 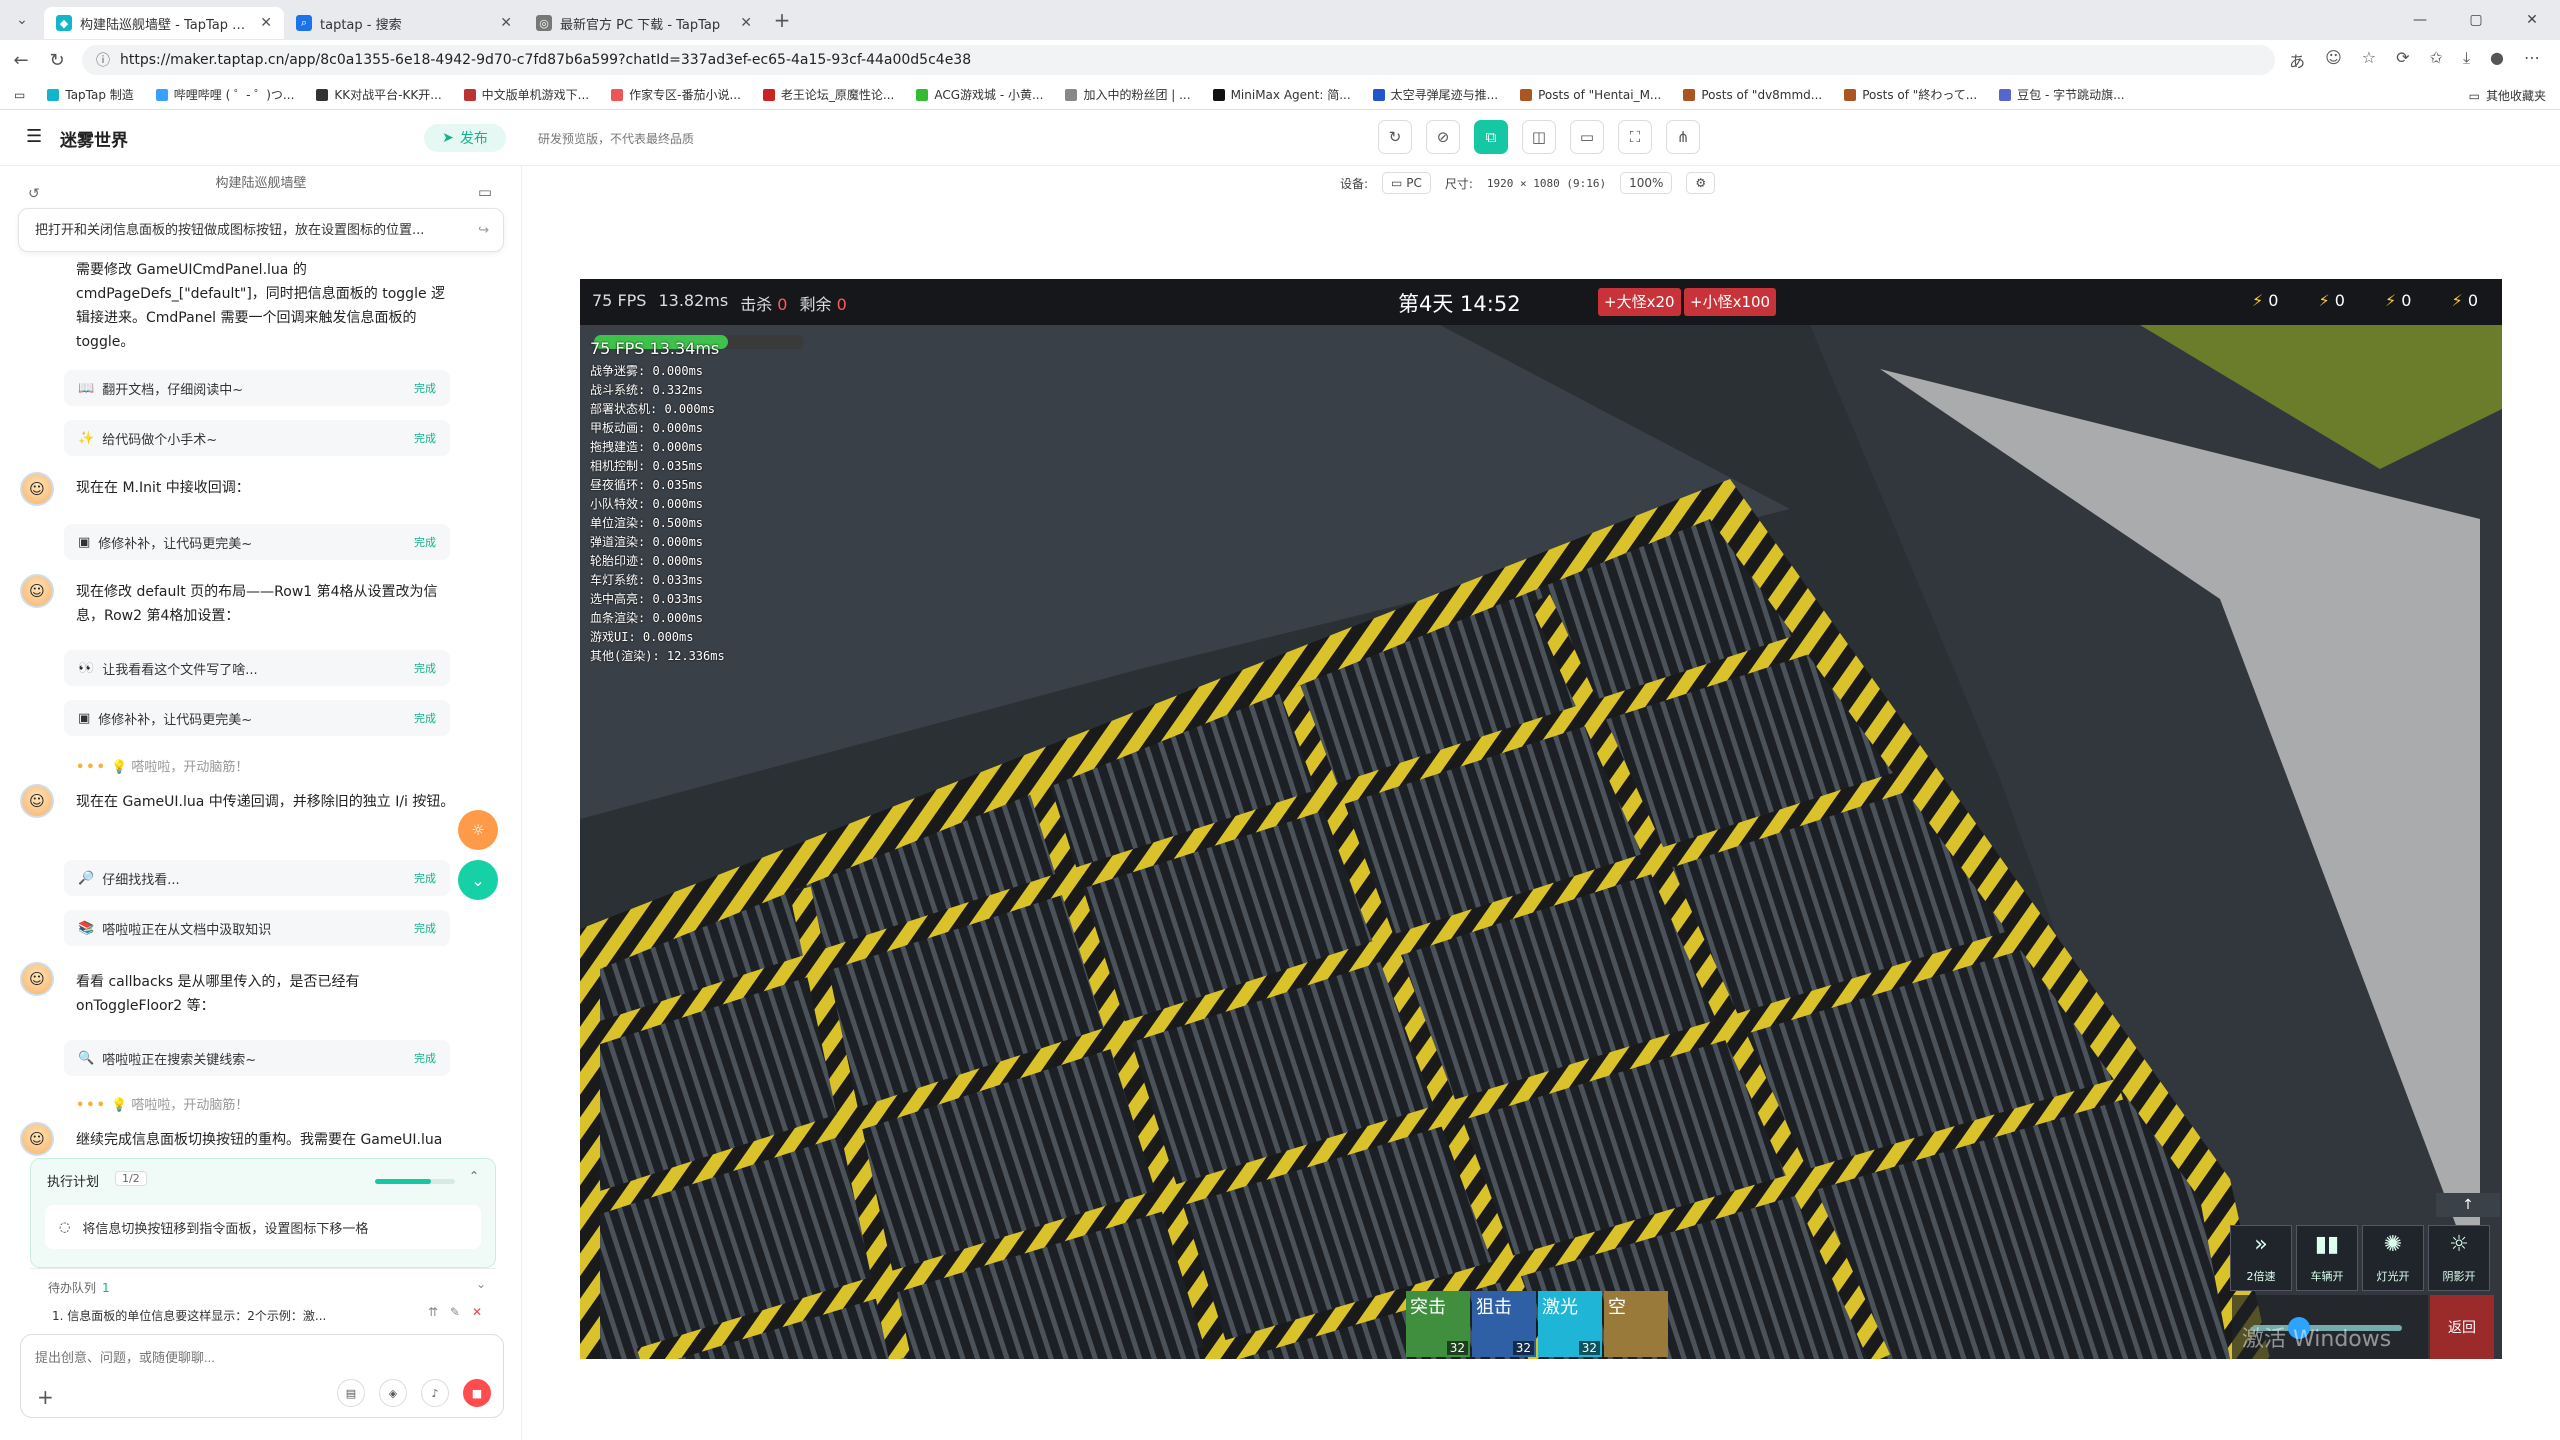 What do you see at coordinates (2297, 60) in the screenshot?
I see `translate-icon: あ` at bounding box center [2297, 60].